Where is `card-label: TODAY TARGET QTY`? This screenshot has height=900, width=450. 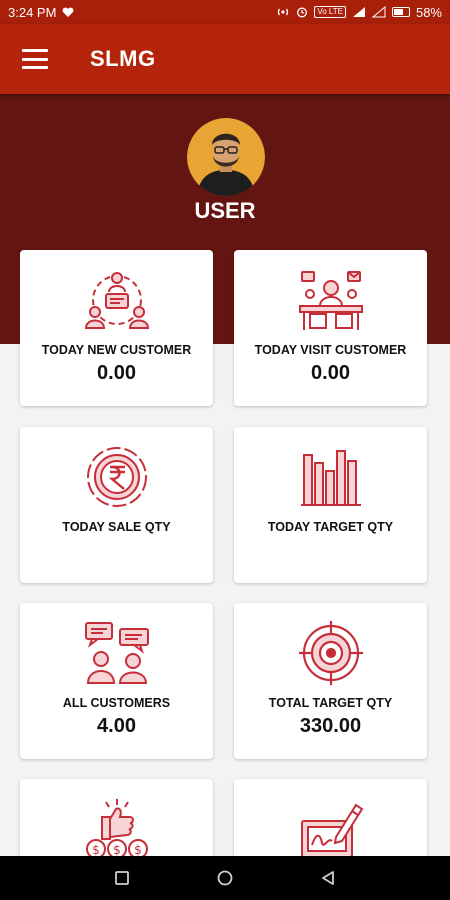
card-label: TODAY TARGET QTY is located at coordinates (330, 527).